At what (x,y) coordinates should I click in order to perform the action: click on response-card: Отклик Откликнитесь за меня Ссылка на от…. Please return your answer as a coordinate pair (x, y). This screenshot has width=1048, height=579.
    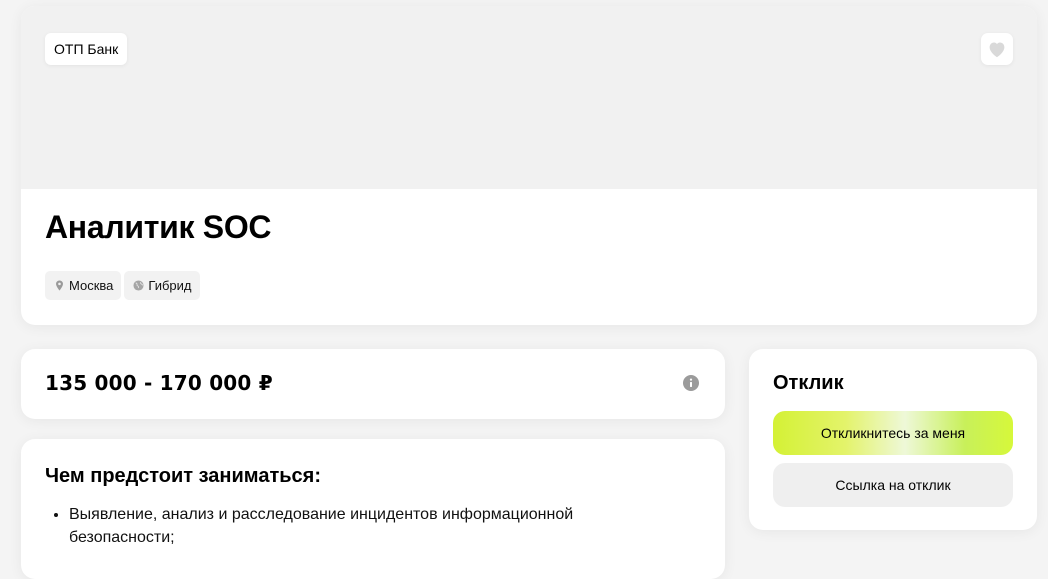
    Looking at the image, I should click on (893, 439).